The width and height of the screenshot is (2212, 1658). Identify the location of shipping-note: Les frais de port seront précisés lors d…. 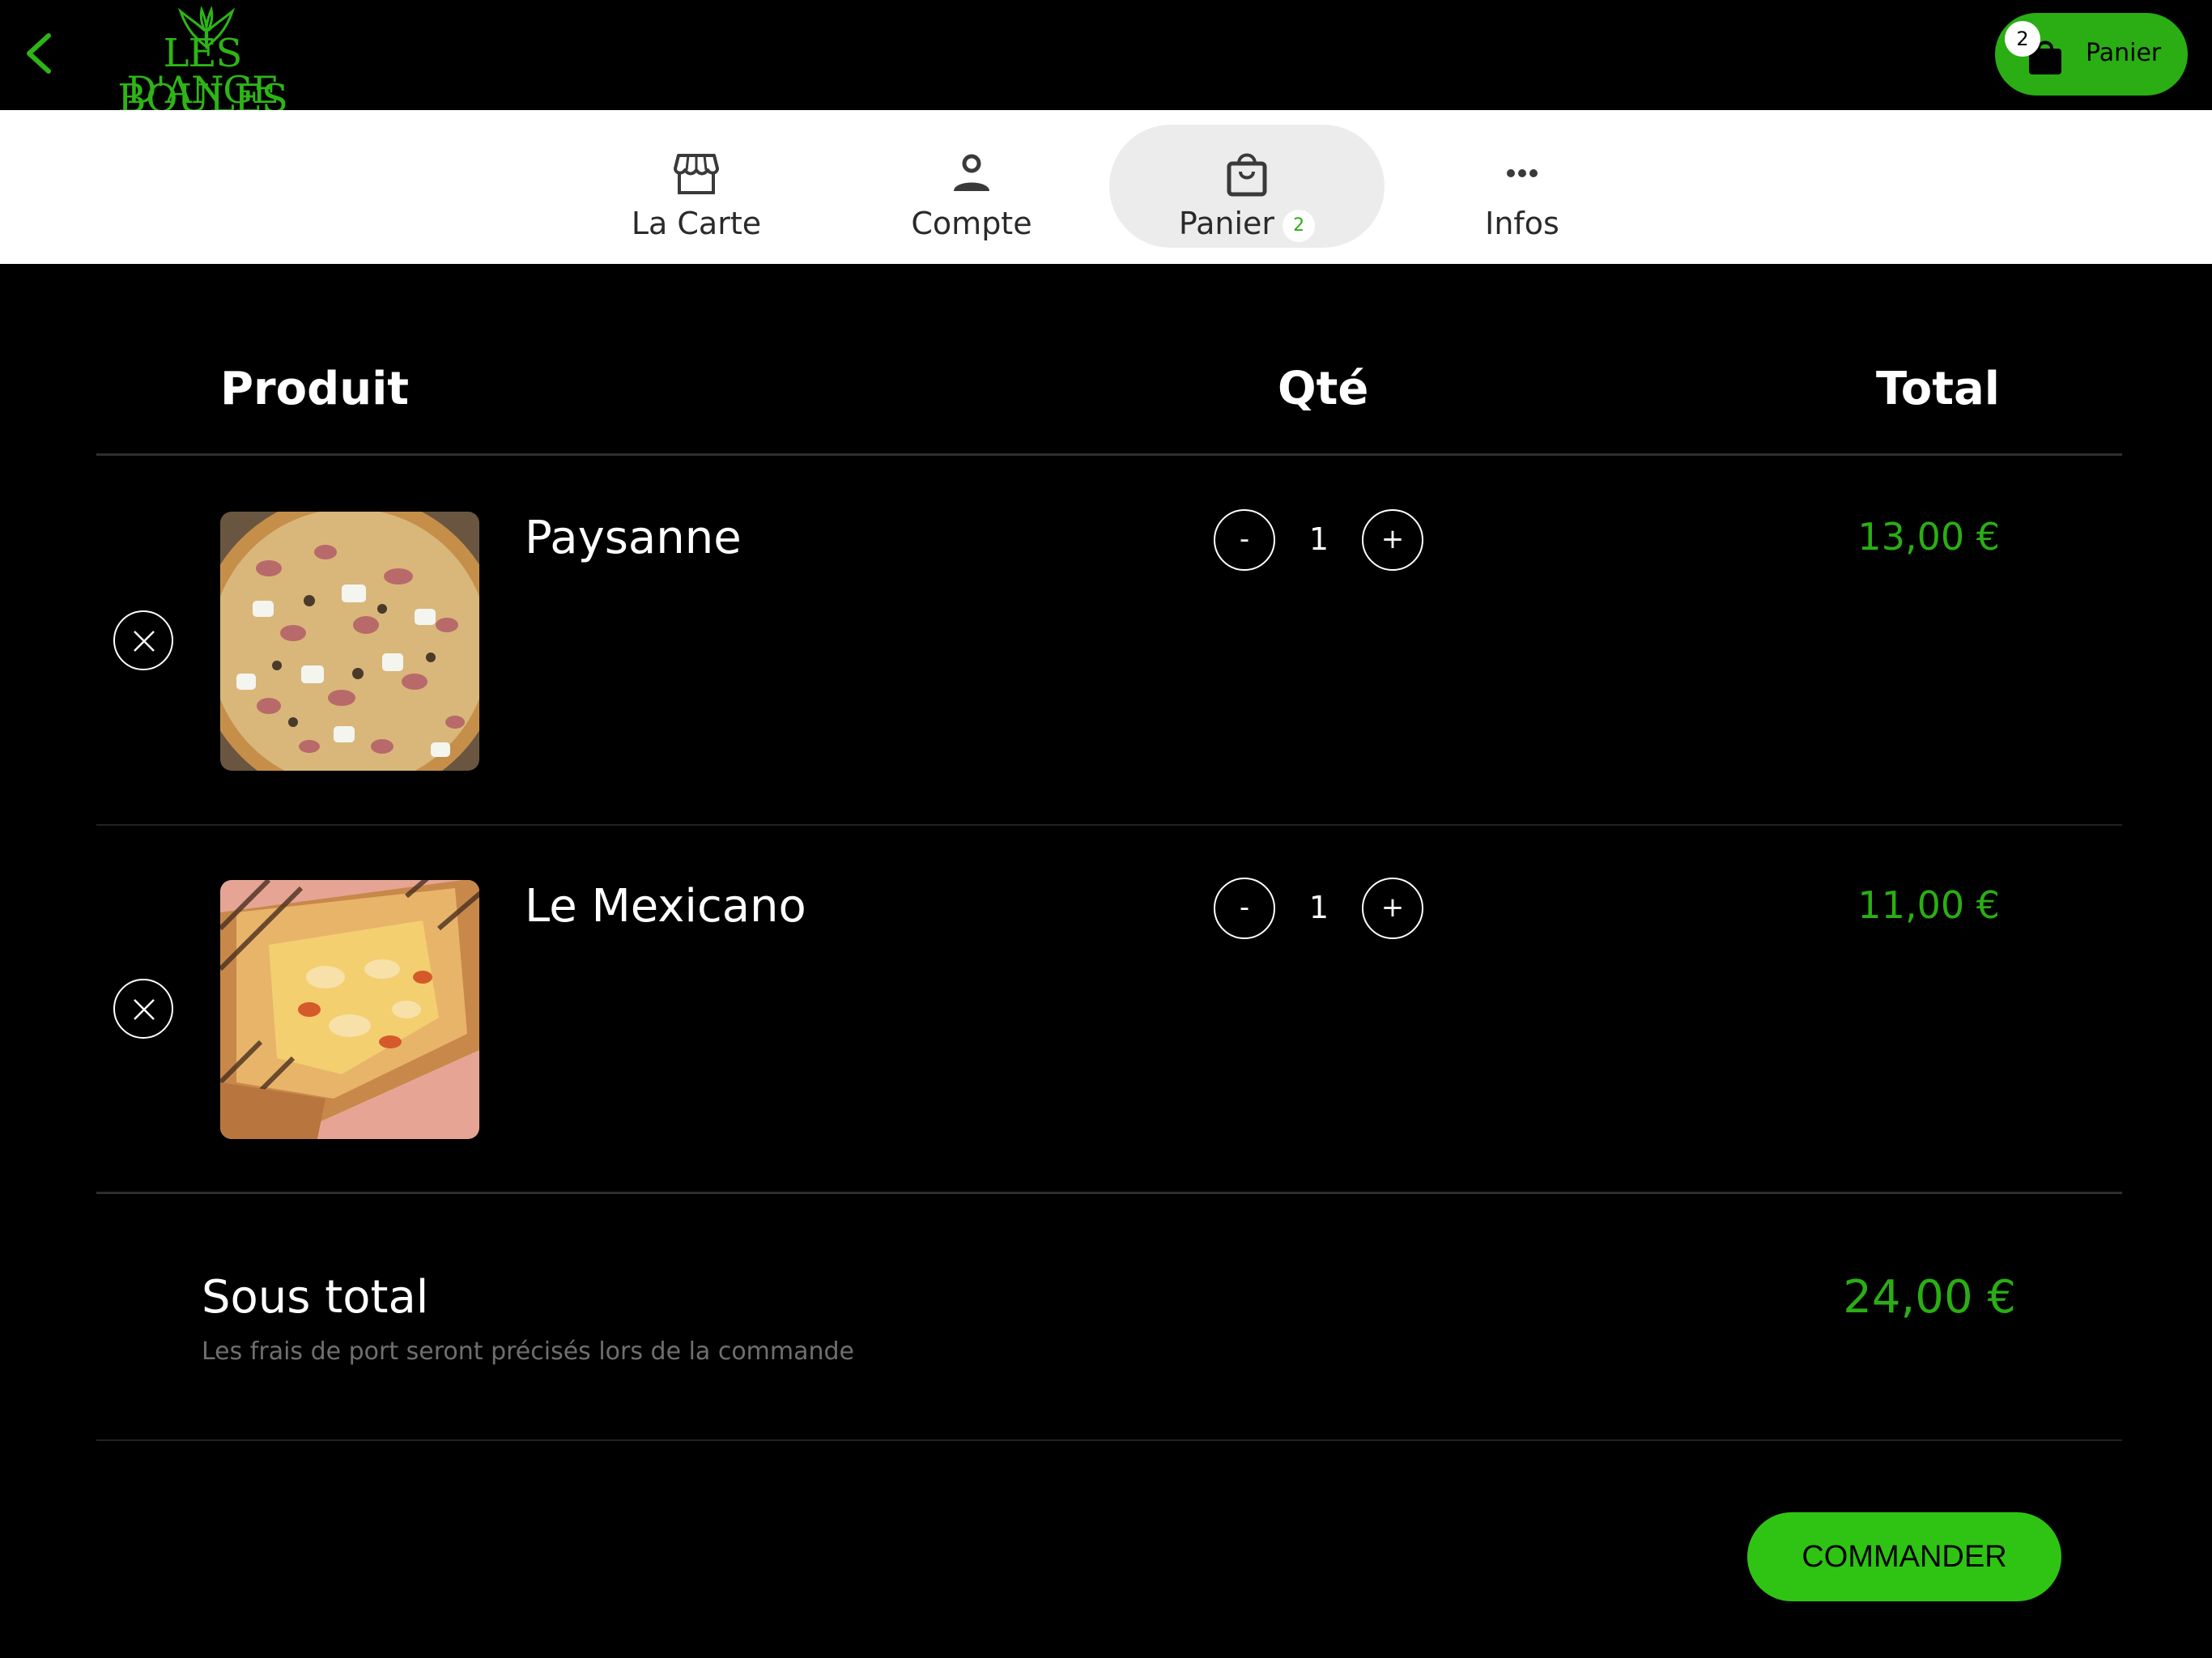
(528, 1351).